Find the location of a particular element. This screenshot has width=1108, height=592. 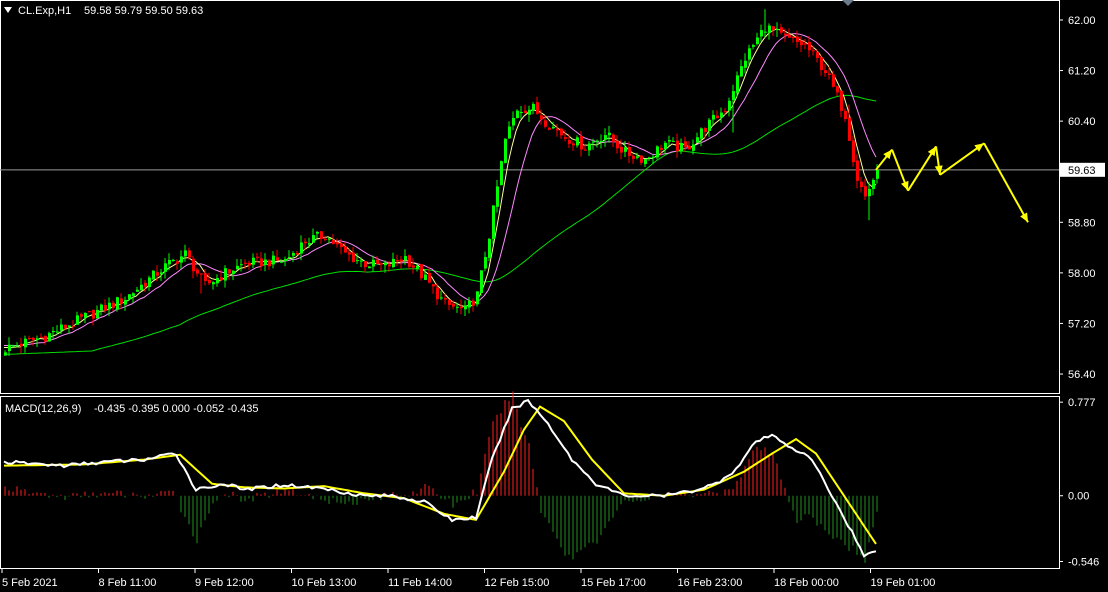

scroll-marker-icon is located at coordinates (848, 3).